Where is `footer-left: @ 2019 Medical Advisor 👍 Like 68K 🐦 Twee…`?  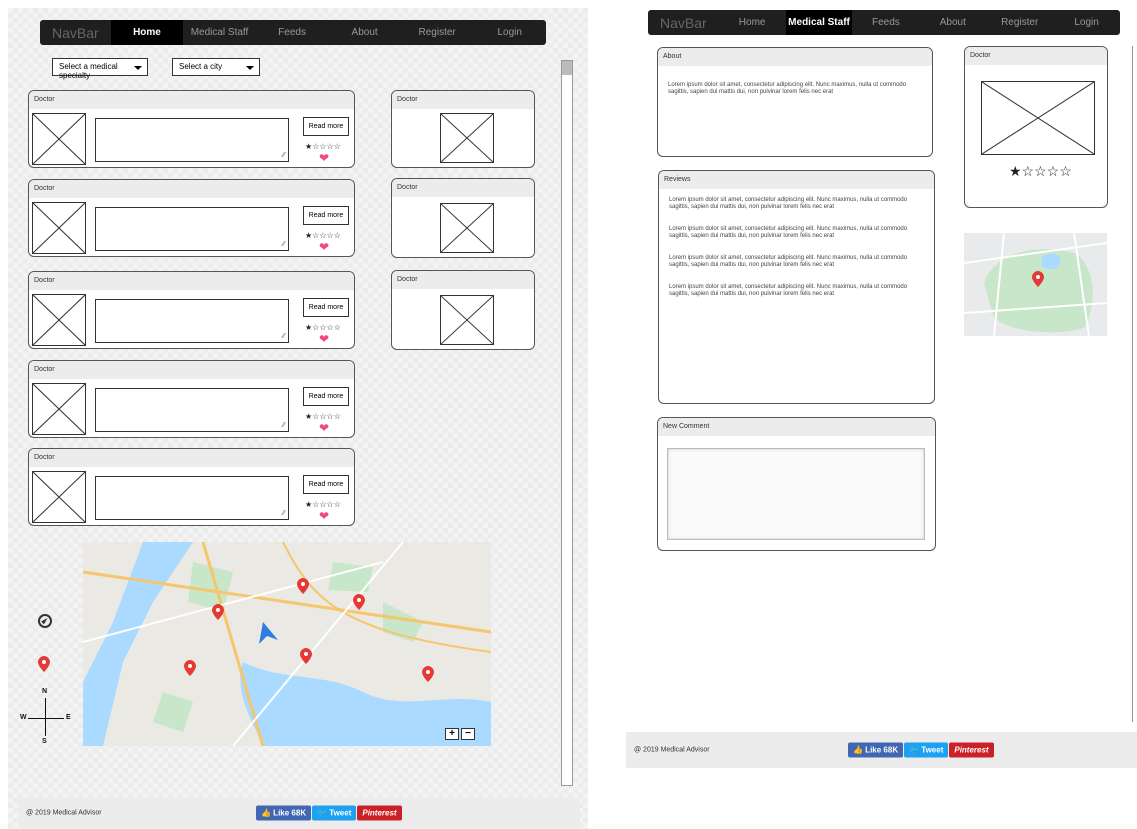
footer-left: @ 2019 Medical Advisor 👍 Like 68K 🐦 Twee… is located at coordinates (299, 813).